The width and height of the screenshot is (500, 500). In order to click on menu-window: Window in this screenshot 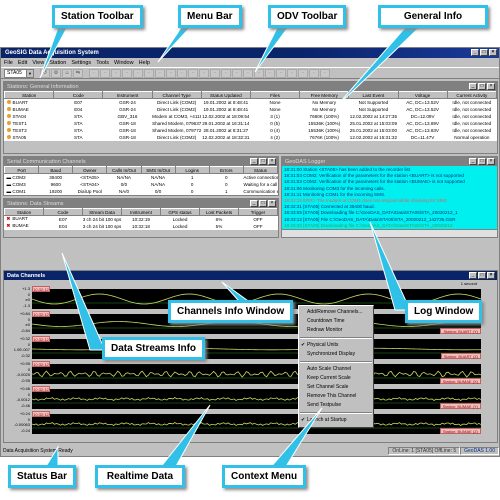, I will do `click(124, 63)`.